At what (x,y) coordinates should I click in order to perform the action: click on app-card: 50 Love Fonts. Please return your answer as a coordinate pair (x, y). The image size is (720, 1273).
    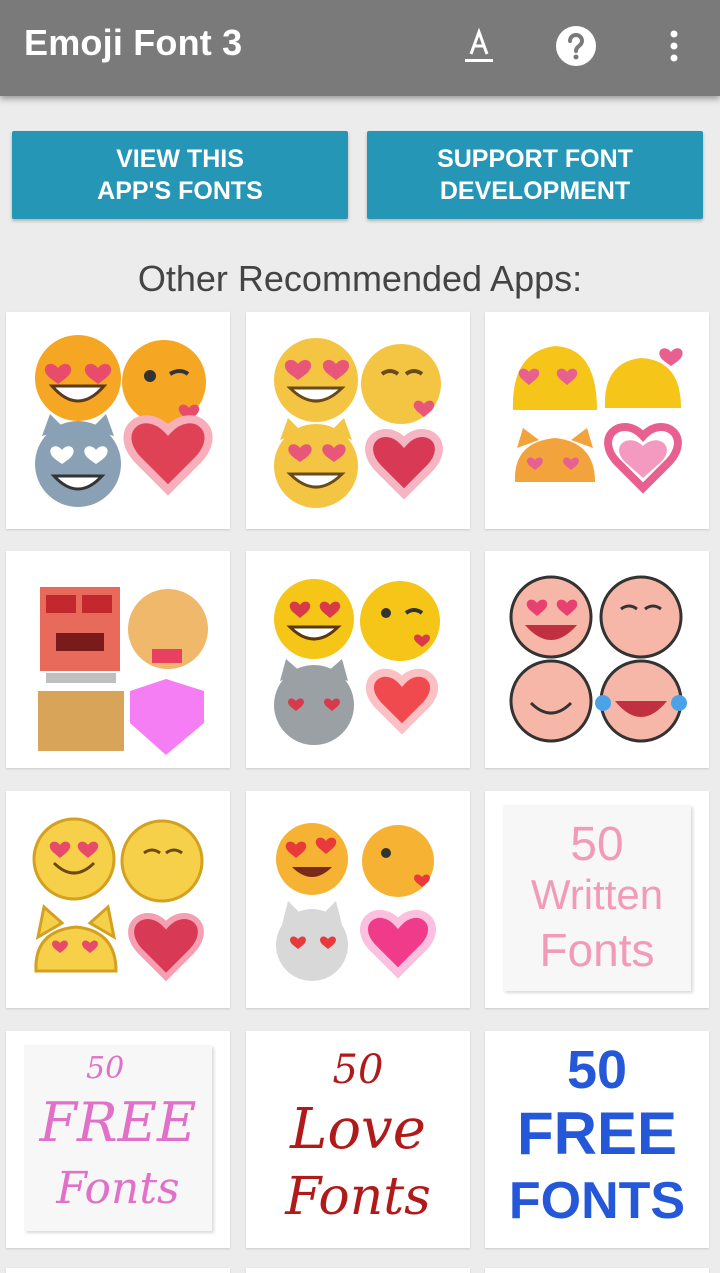
    Looking at the image, I should click on (358, 1139).